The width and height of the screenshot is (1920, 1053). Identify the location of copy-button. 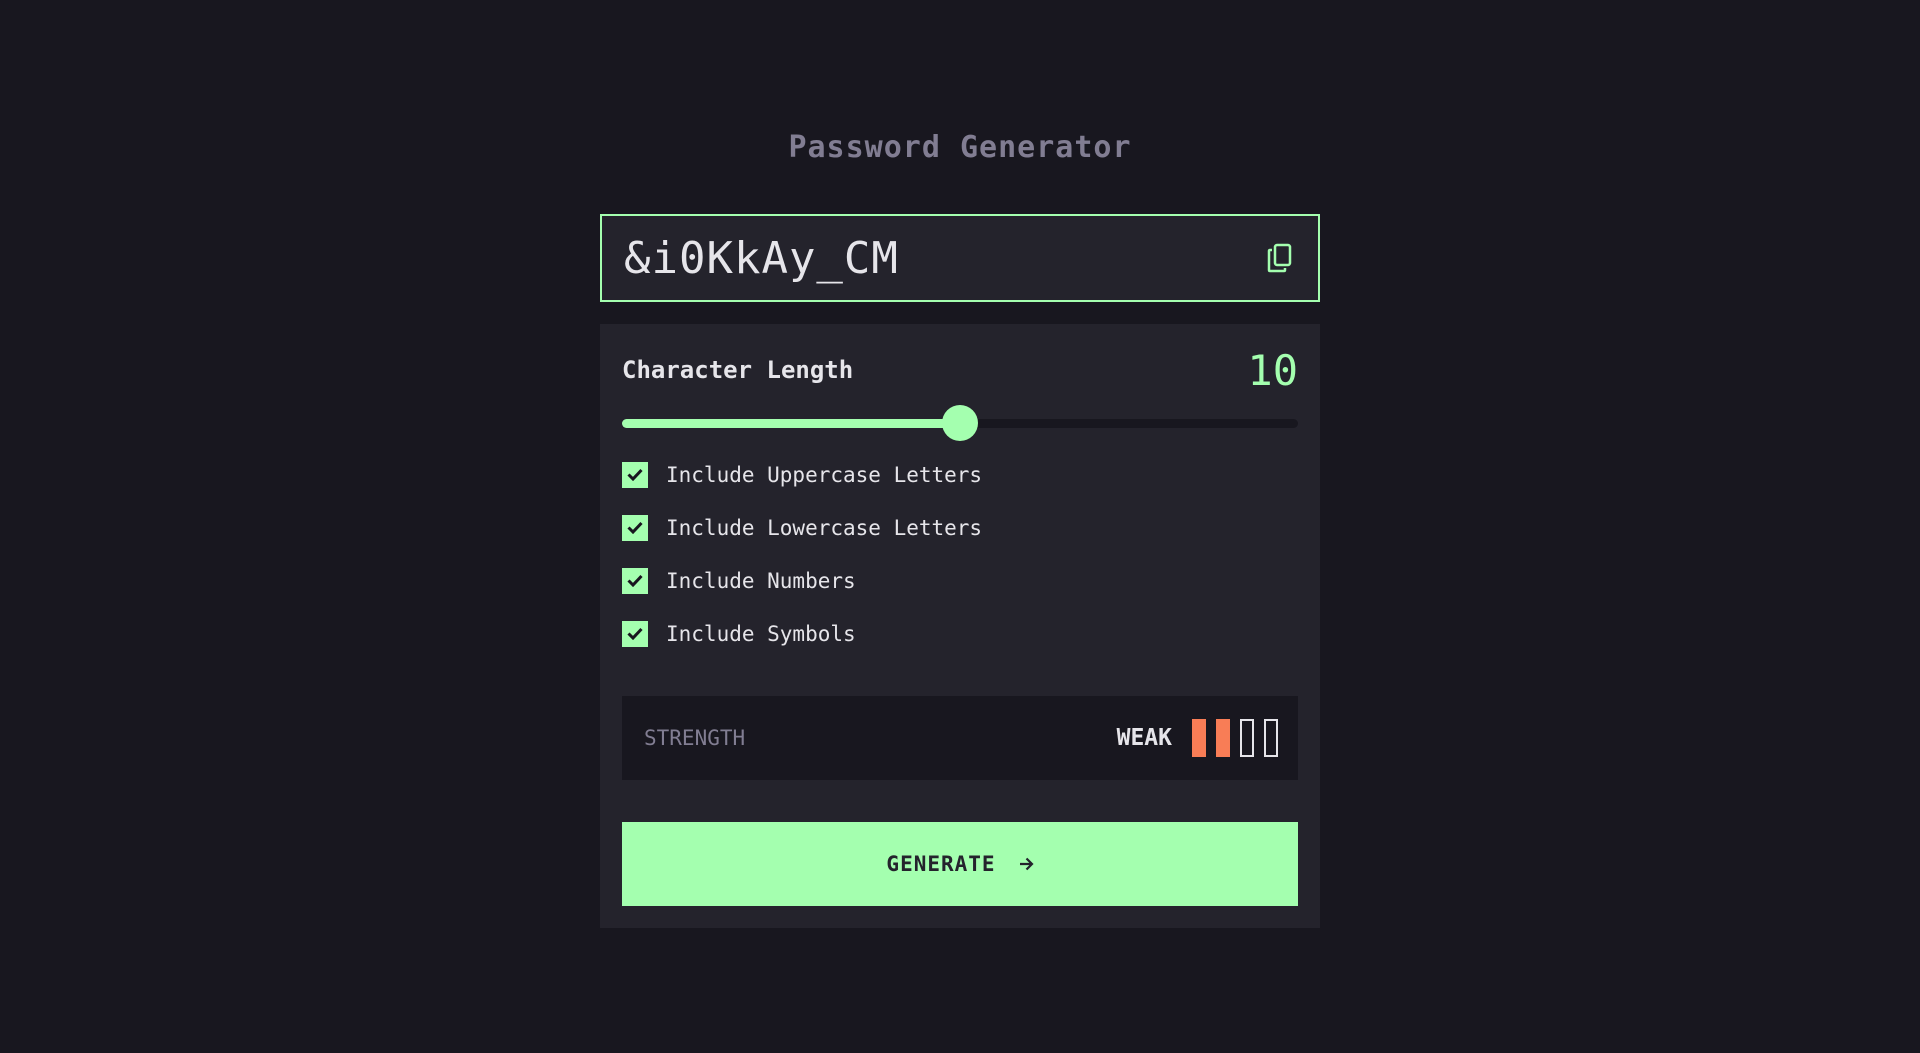
(1280, 258).